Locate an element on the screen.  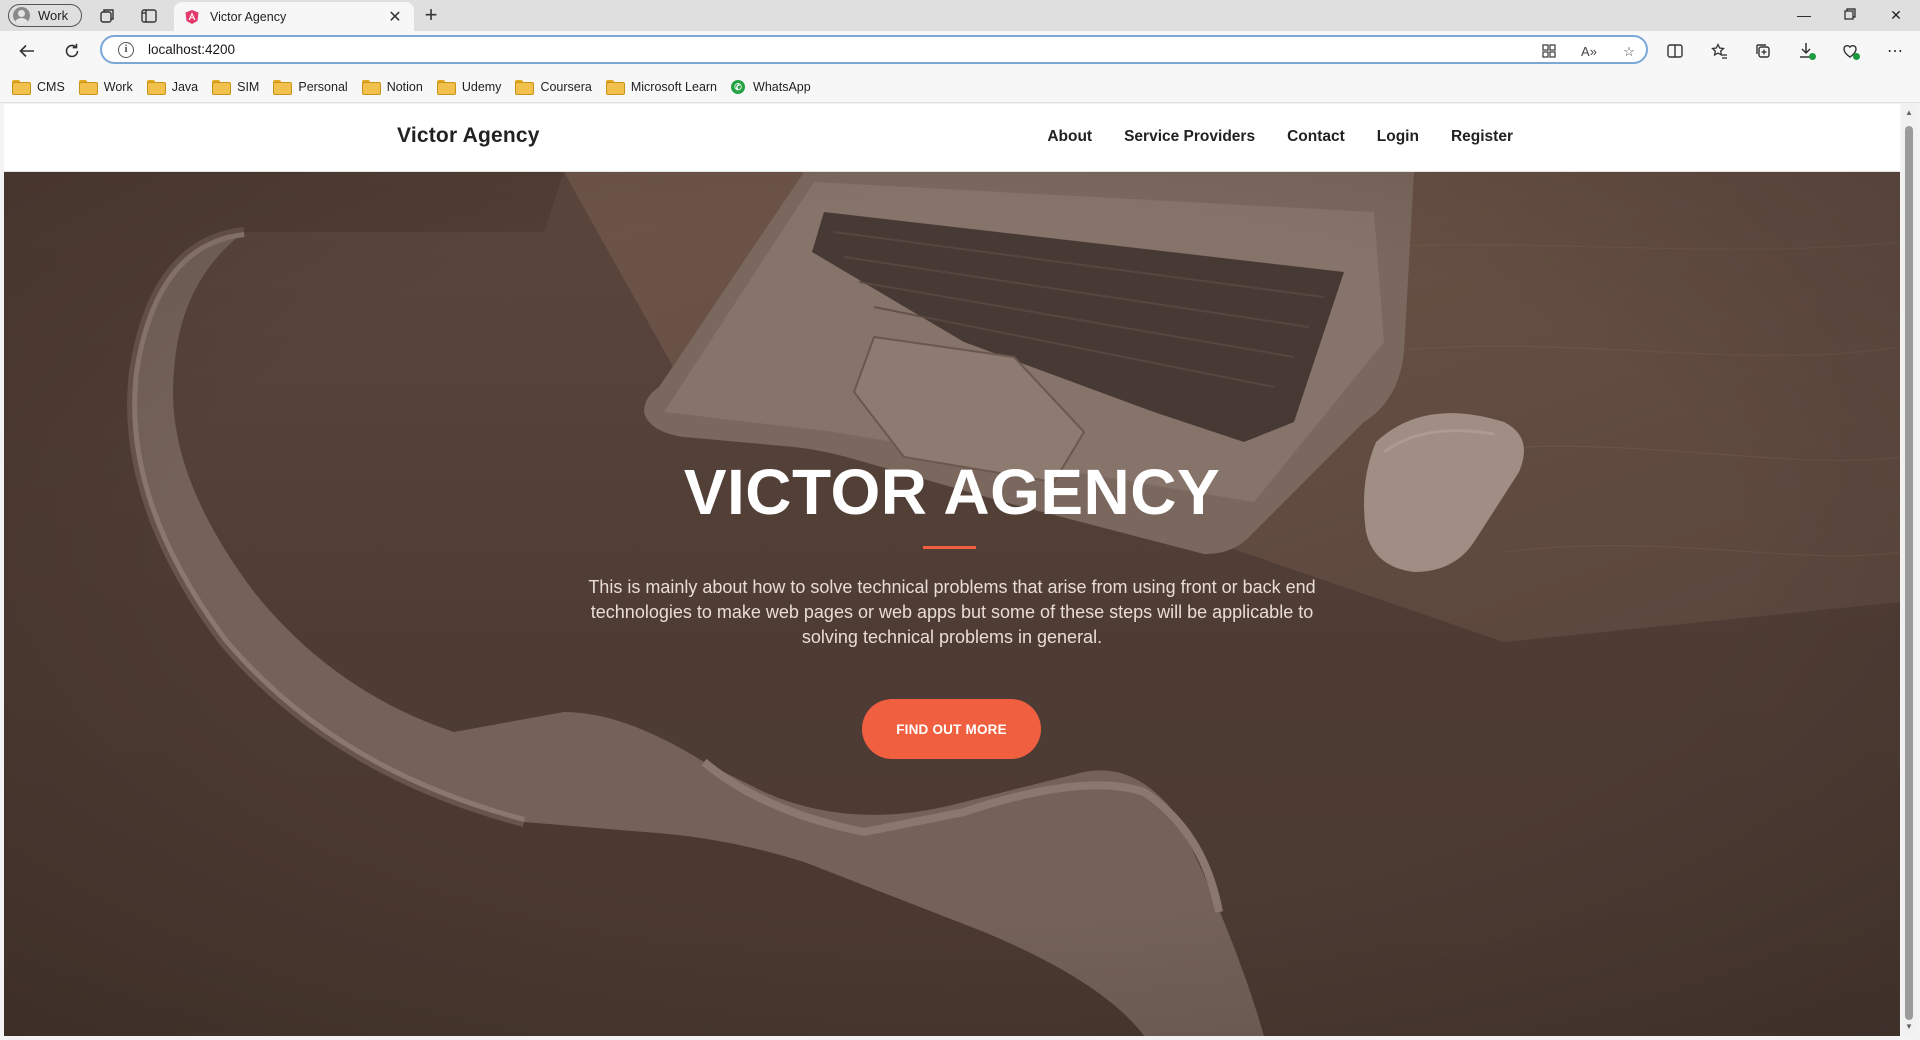
browser-tab-strip: Work Victor Agency ✕ + — ✕ is located at coordinates (960, 15).